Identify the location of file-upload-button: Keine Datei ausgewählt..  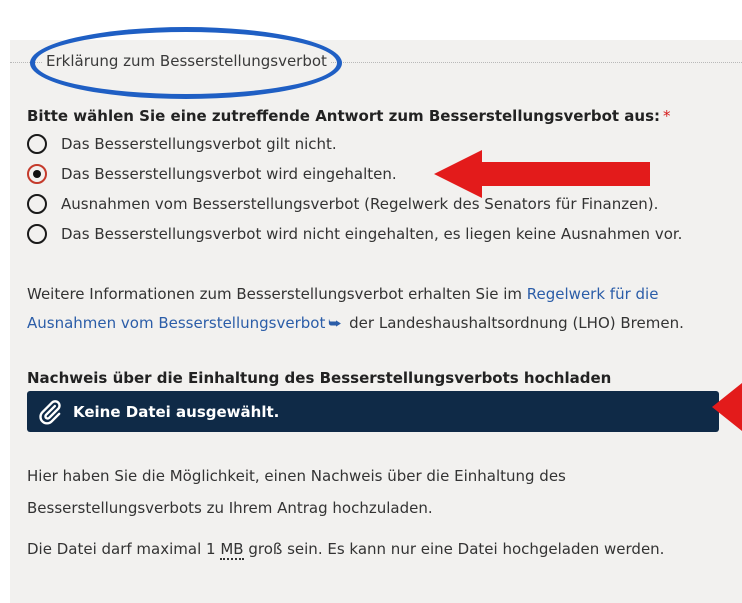
(373, 411).